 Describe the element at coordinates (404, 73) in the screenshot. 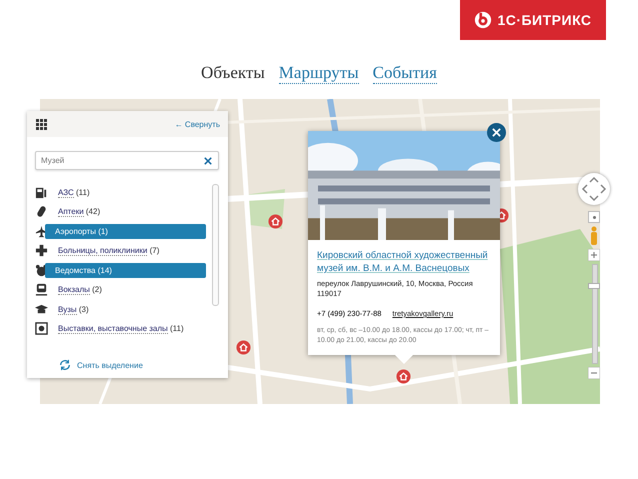

I see `tab: События` at that location.